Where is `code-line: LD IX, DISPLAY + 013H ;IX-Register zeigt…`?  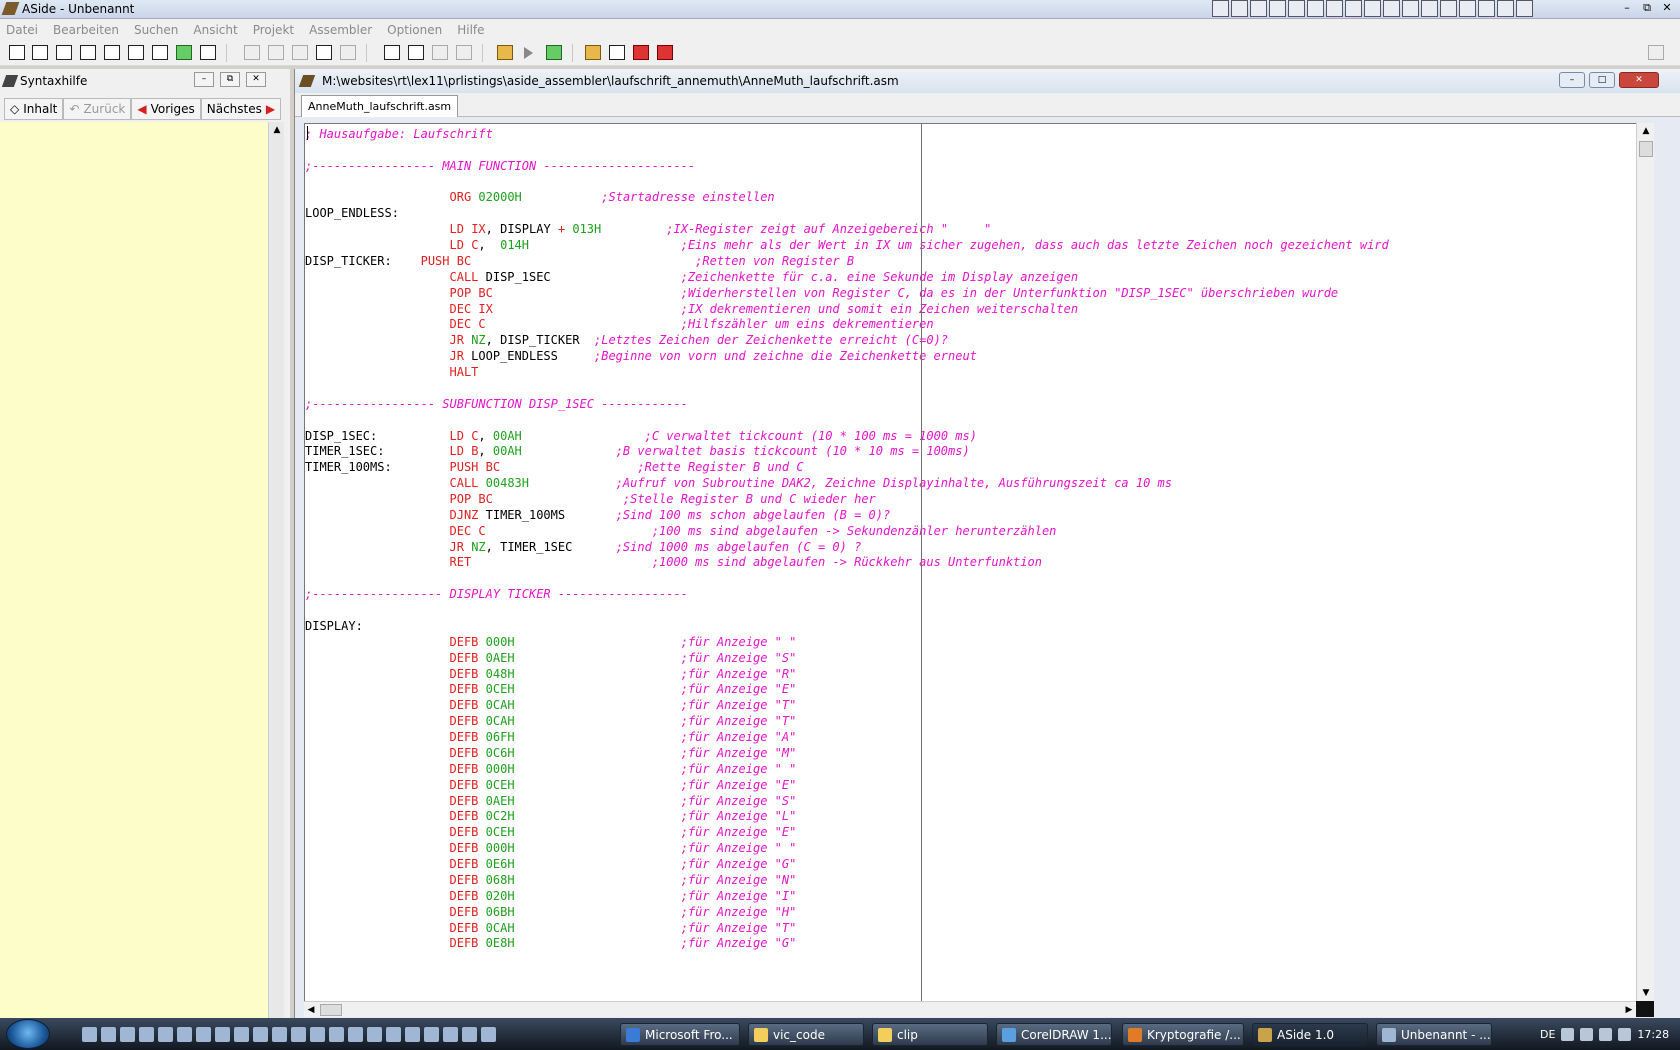
code-line: LD IX, DISPLAY + 013H ;IX-Register zeigt… is located at coordinates (970, 229).